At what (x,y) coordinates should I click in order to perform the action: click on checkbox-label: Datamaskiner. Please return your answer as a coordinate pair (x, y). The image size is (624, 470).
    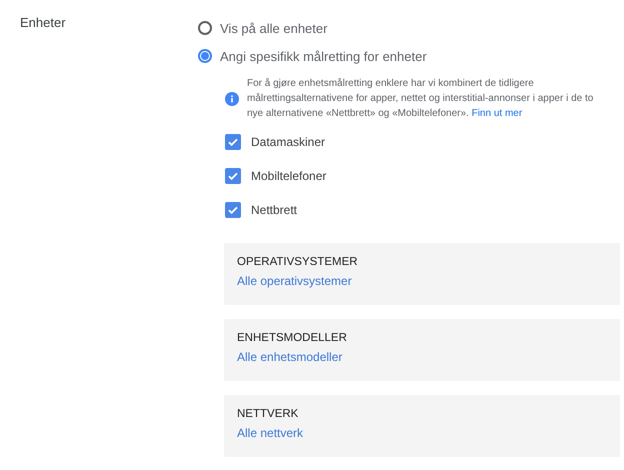
    Looking at the image, I should click on (288, 142).